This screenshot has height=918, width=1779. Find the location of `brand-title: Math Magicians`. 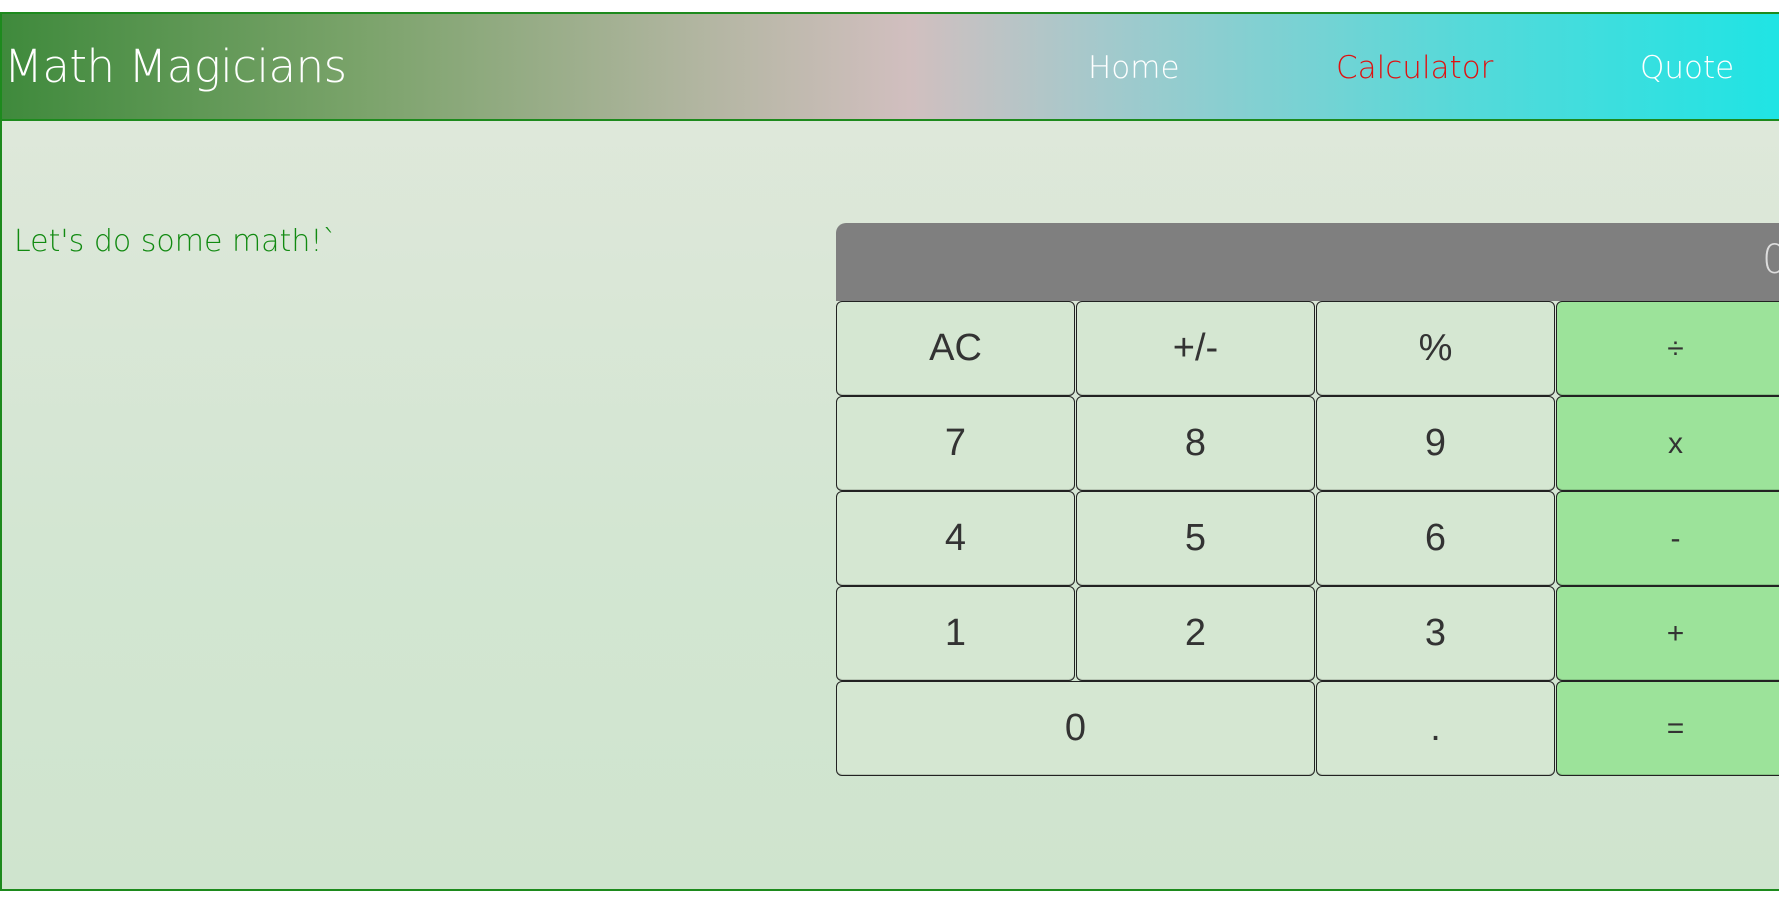

brand-title: Math Magicians is located at coordinates (175, 66).